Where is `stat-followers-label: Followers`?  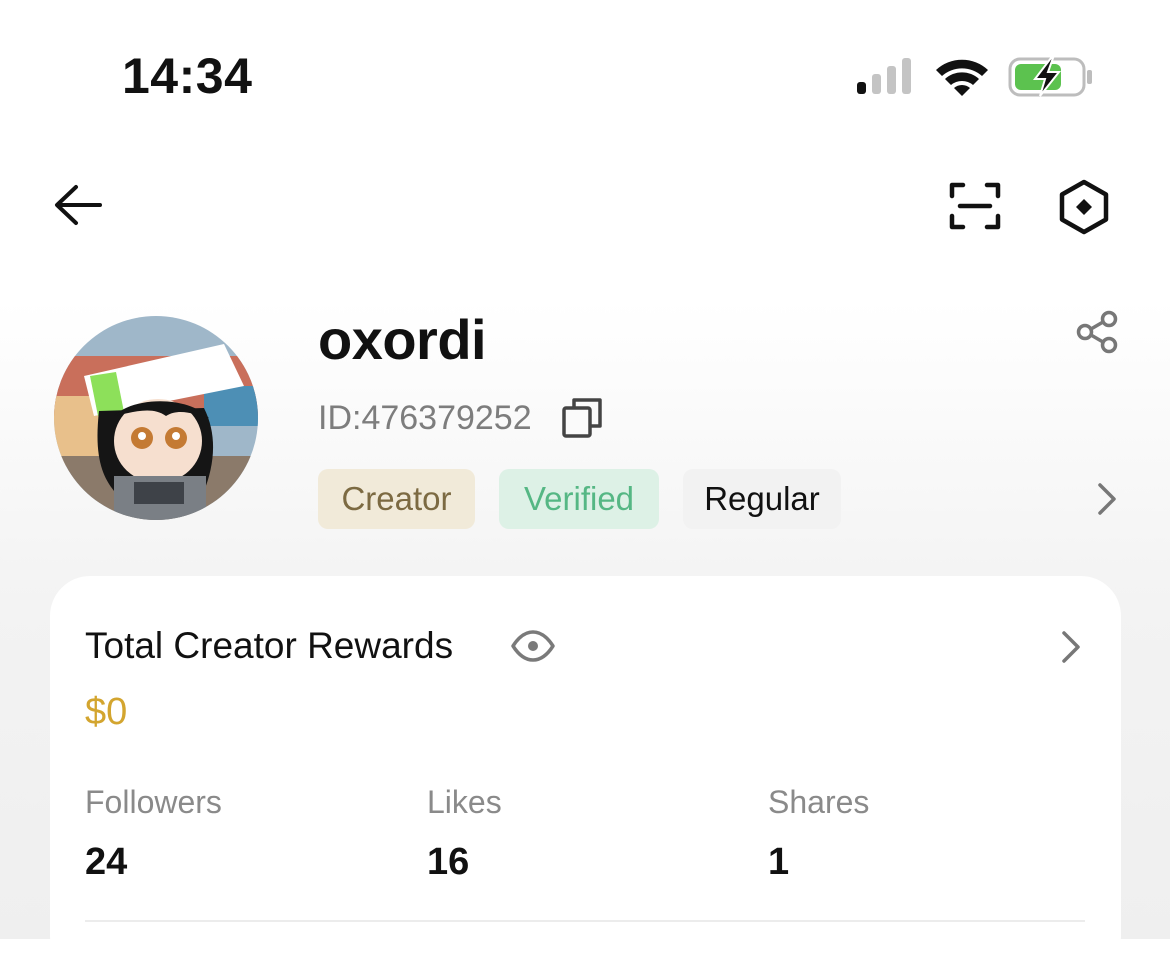 stat-followers-label: Followers is located at coordinates (153, 802).